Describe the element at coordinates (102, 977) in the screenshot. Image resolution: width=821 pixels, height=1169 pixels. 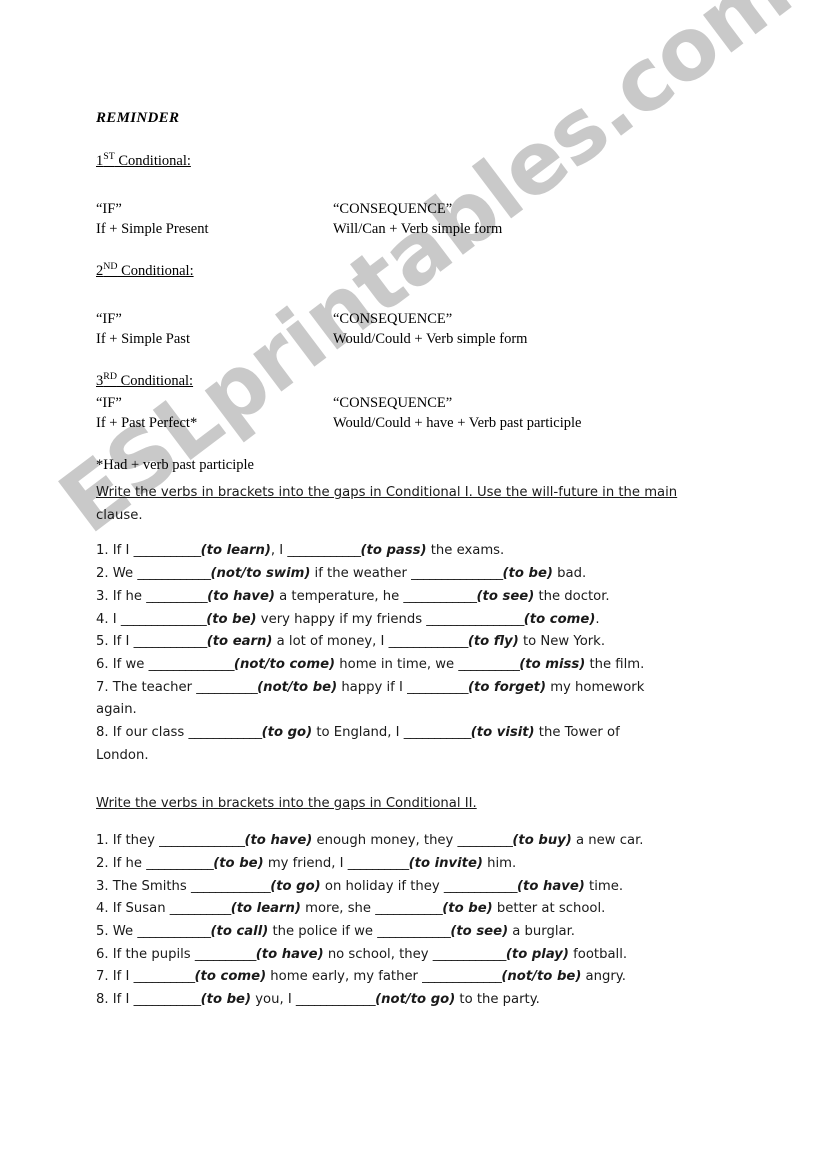
I see `item-number: 7.` at that location.